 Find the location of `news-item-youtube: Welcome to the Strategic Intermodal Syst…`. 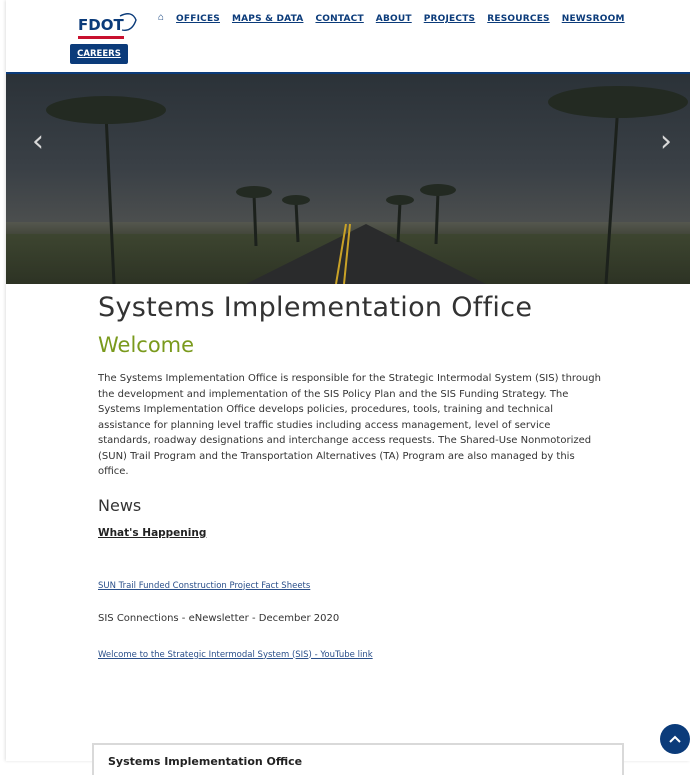

news-item-youtube: Welcome to the Strategic Intermodal Syst… is located at coordinates (358, 655).